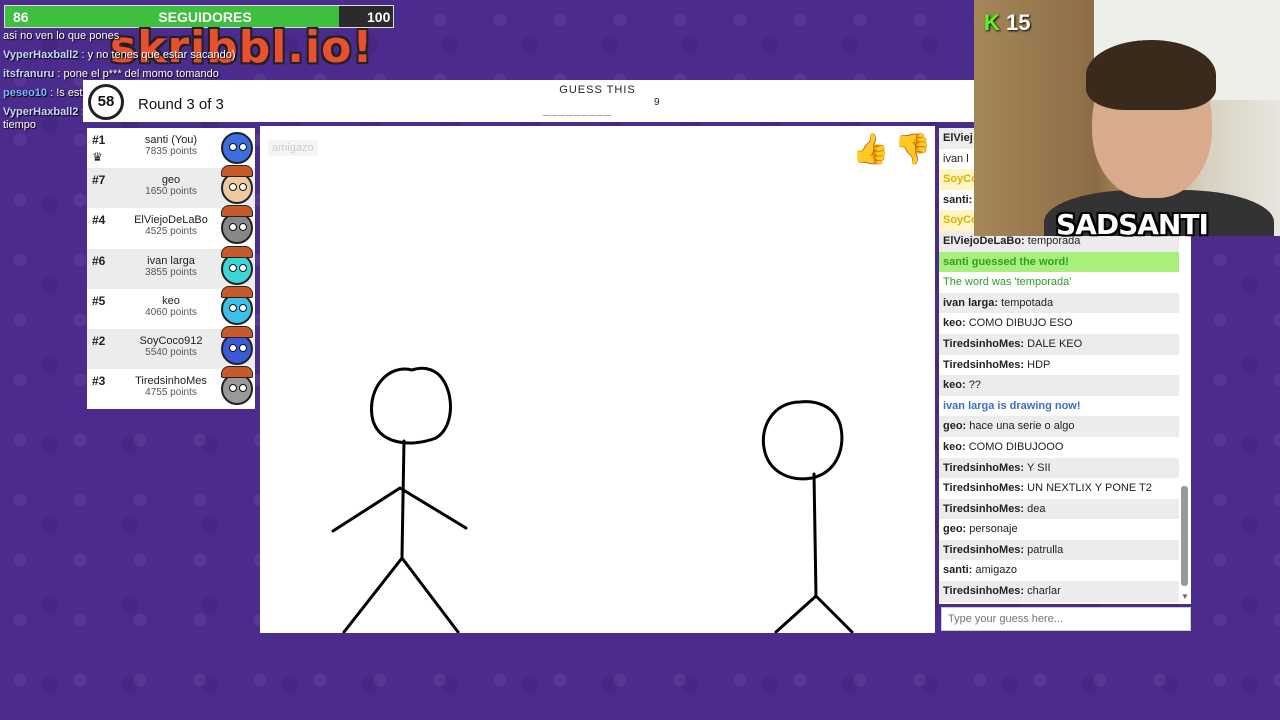  Describe the element at coordinates (1059, 529) in the screenshot. I see `chat-message: geo: personaje` at that location.